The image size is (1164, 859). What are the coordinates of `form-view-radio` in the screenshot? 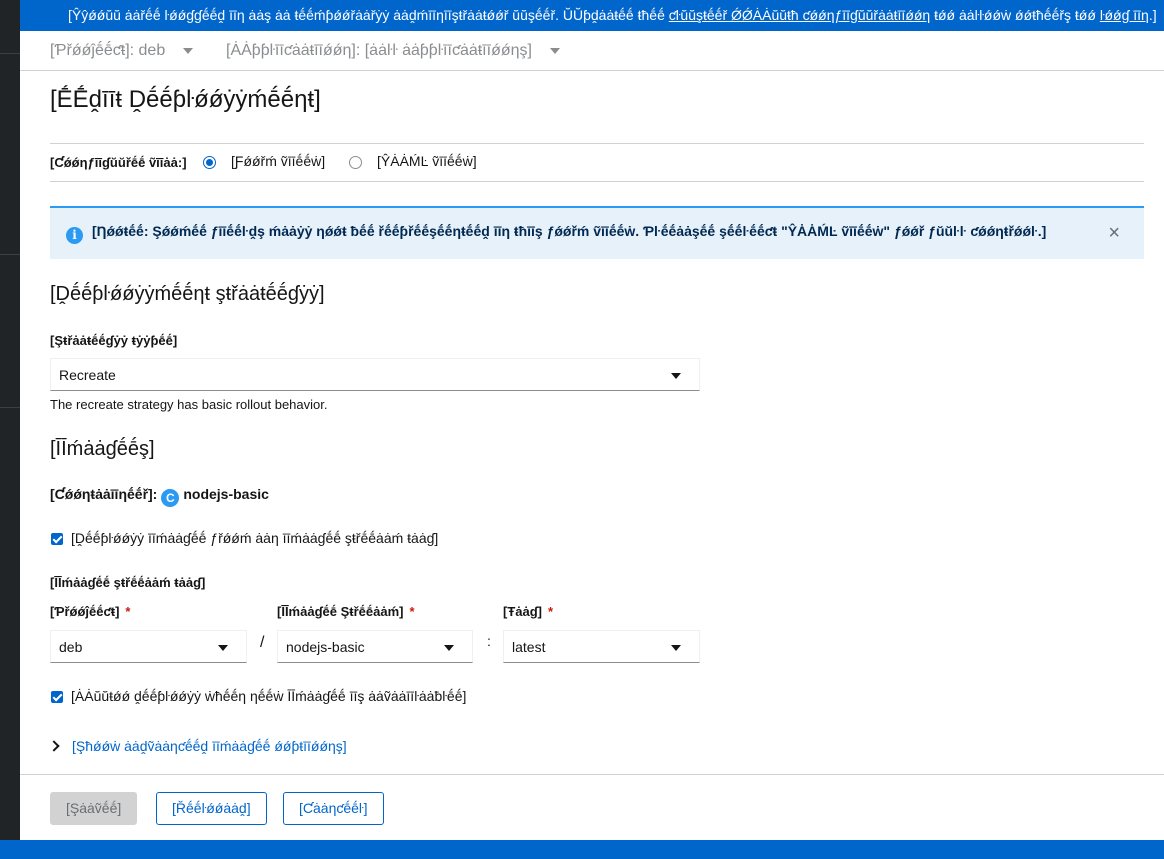 It's located at (209, 162).